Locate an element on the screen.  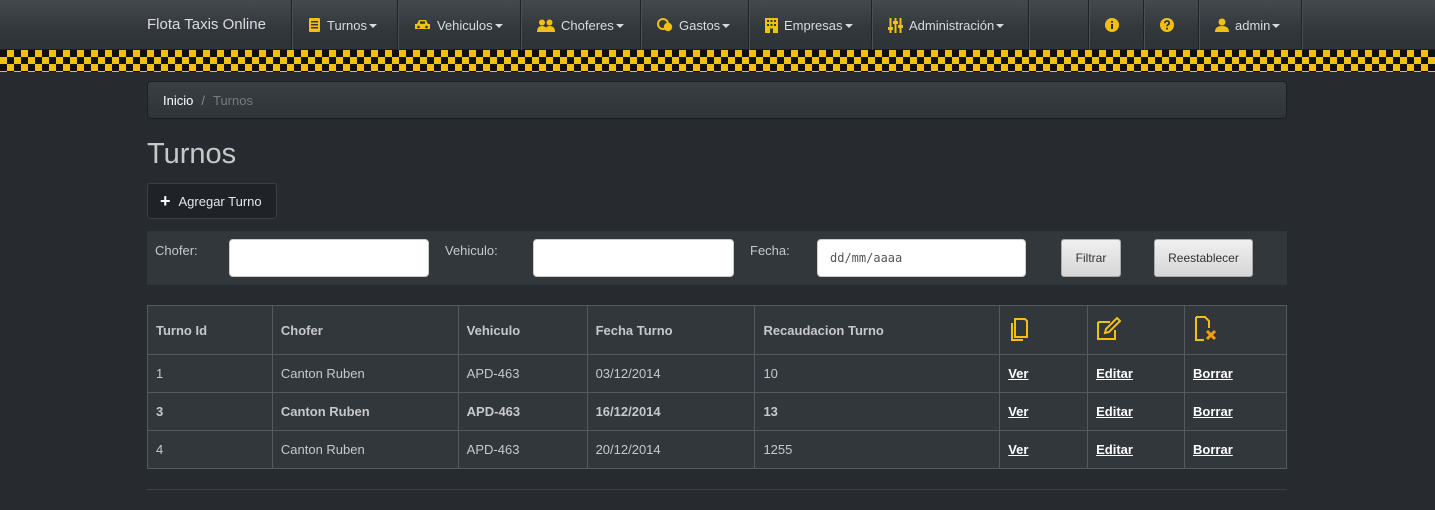
menu-administracion: Administración is located at coordinates (946, 25).